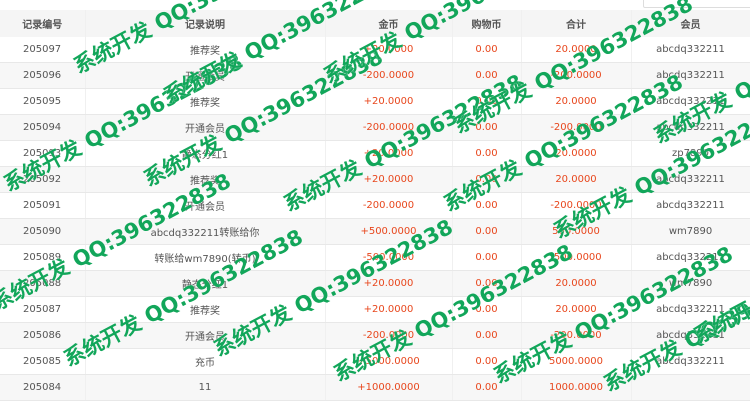  Describe the element at coordinates (43, 231) in the screenshot. I see `cell-record-id: 205090` at that location.